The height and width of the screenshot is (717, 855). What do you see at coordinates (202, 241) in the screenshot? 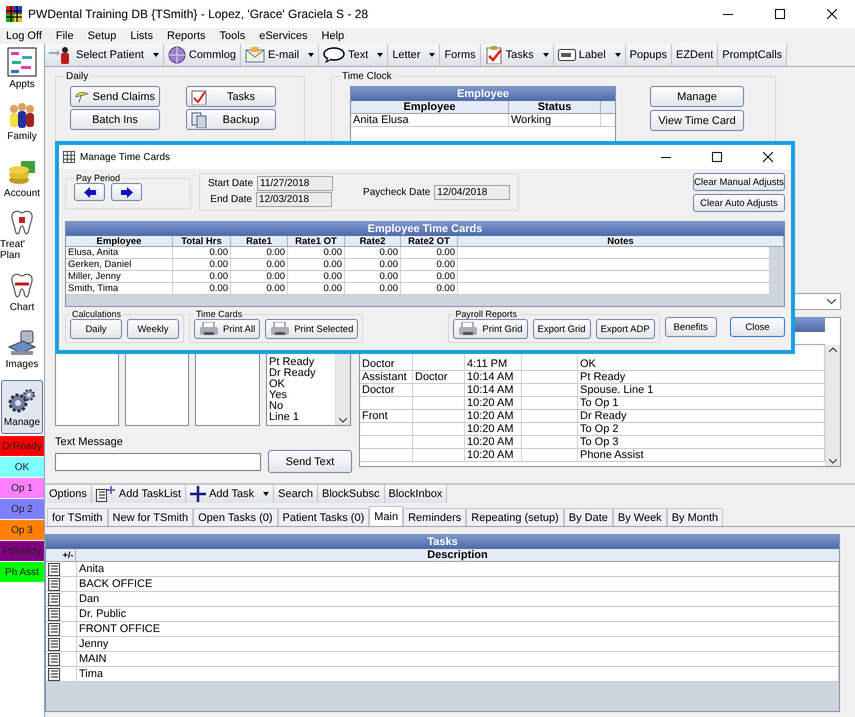
I see `column-header: Total Hrs` at bounding box center [202, 241].